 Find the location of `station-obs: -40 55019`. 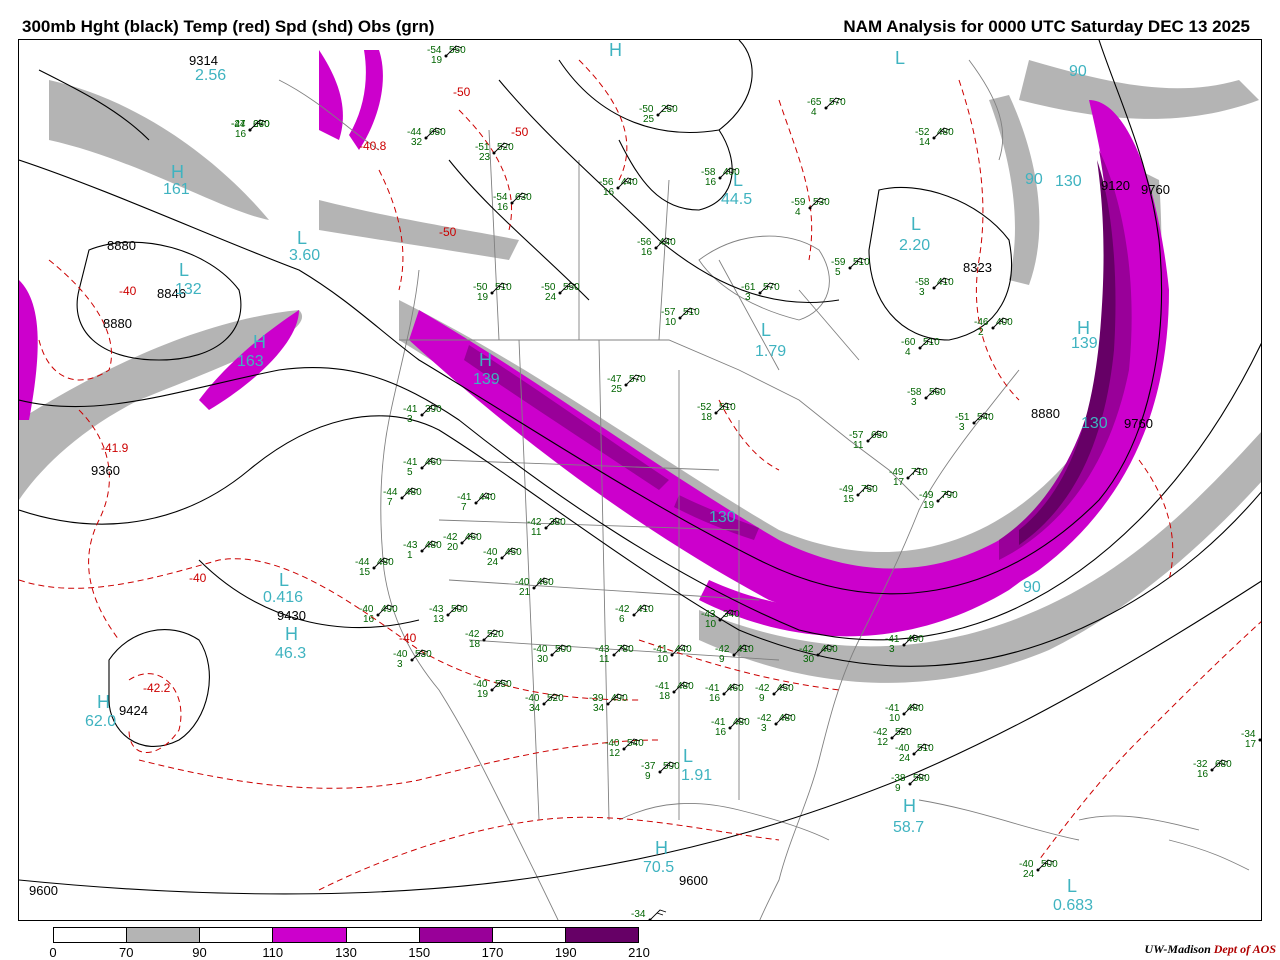

station-obs: -40 55019 is located at coordinates (492, 689).